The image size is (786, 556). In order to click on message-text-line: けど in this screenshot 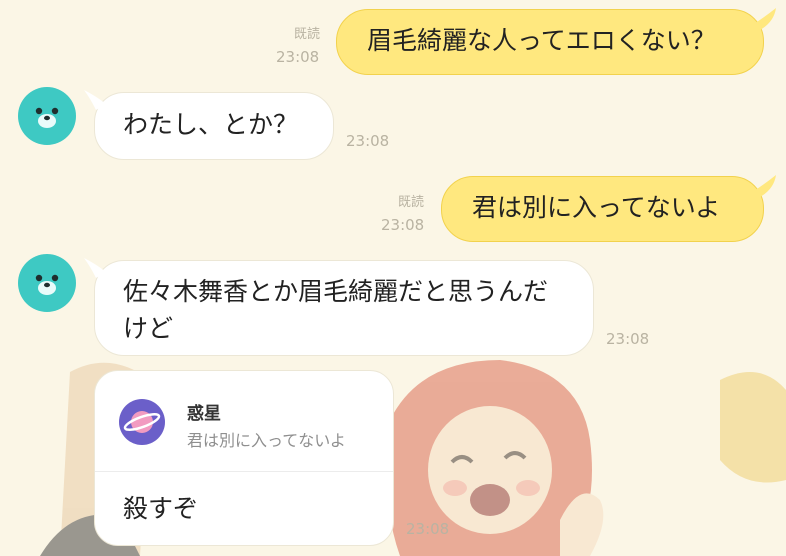, I will do `click(148, 328)`.